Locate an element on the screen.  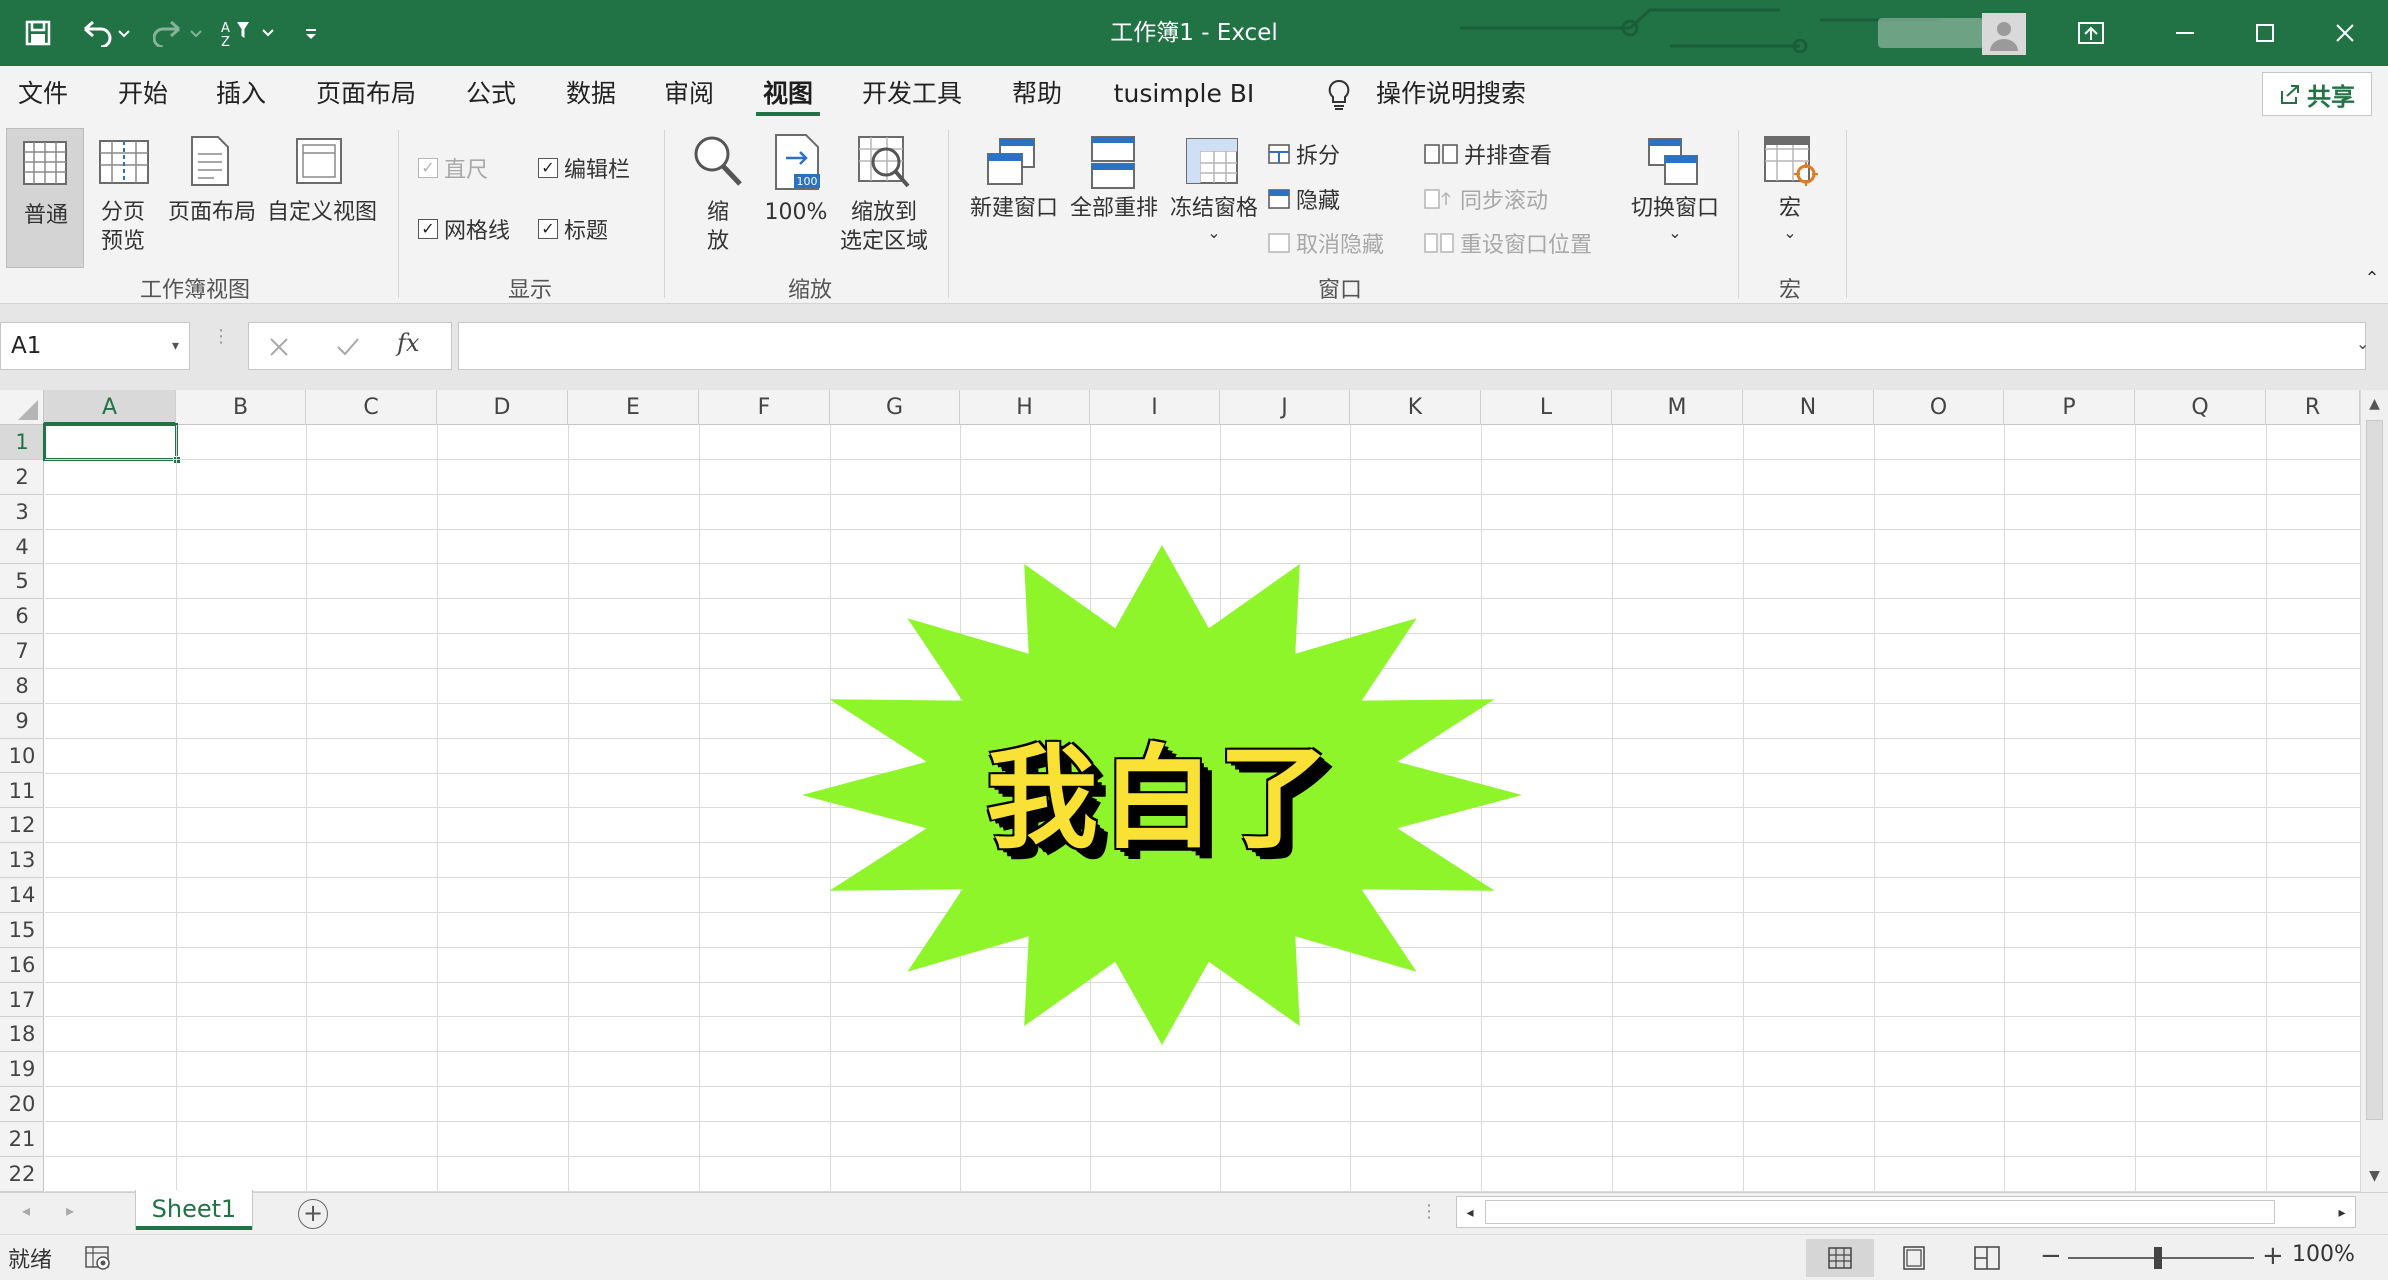
normal-view-status-button is located at coordinates (1840, 1258).